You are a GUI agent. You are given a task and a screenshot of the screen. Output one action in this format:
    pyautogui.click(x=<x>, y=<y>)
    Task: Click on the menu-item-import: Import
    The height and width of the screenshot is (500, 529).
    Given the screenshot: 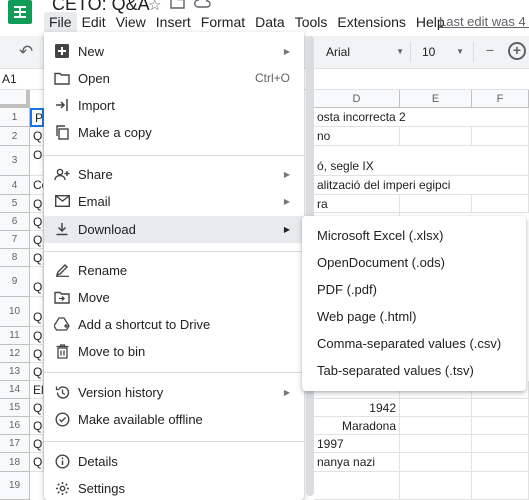 What is the action you would take?
    pyautogui.click(x=174, y=105)
    